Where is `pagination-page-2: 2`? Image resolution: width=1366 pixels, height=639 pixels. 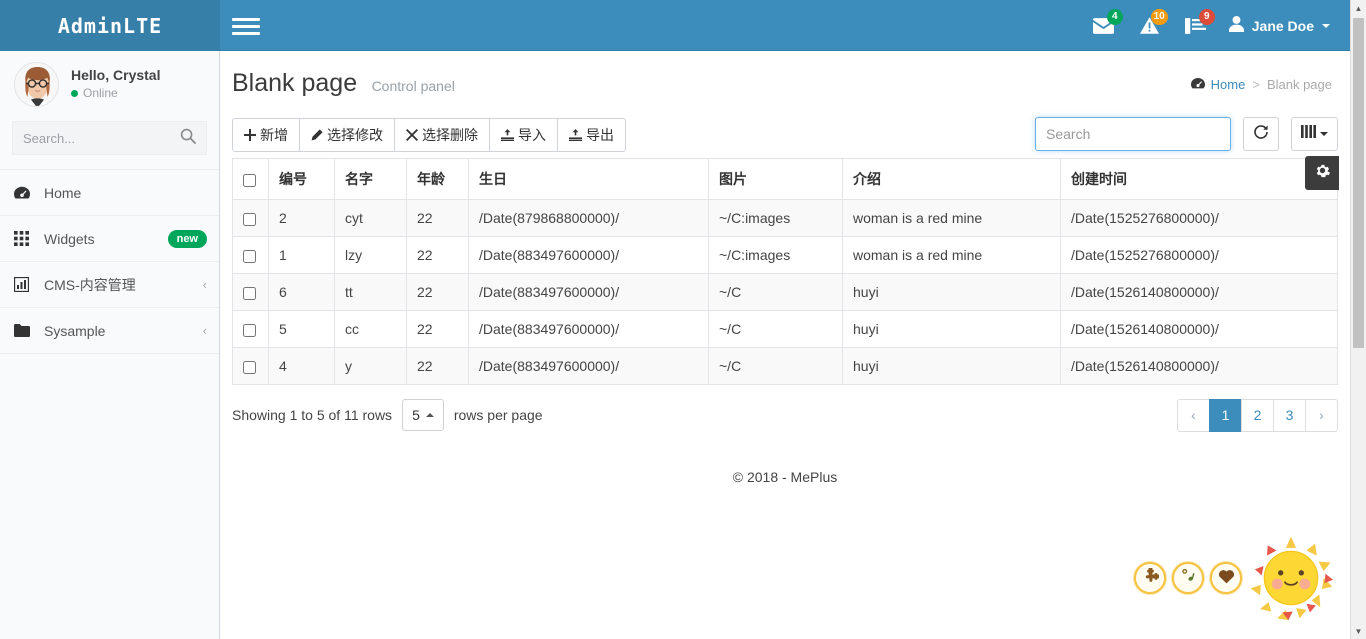 pagination-page-2: 2 is located at coordinates (1257, 415).